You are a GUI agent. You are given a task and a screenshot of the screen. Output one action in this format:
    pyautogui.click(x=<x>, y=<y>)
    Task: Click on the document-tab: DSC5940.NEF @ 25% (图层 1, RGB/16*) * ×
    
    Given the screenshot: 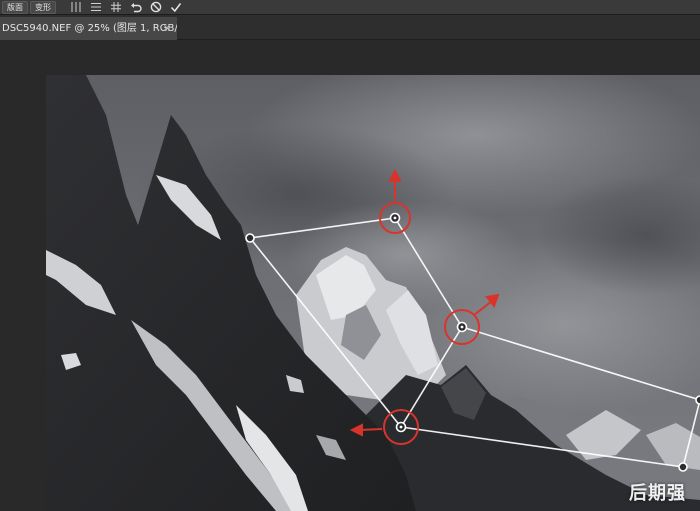 What is the action you would take?
    pyautogui.click(x=88, y=28)
    